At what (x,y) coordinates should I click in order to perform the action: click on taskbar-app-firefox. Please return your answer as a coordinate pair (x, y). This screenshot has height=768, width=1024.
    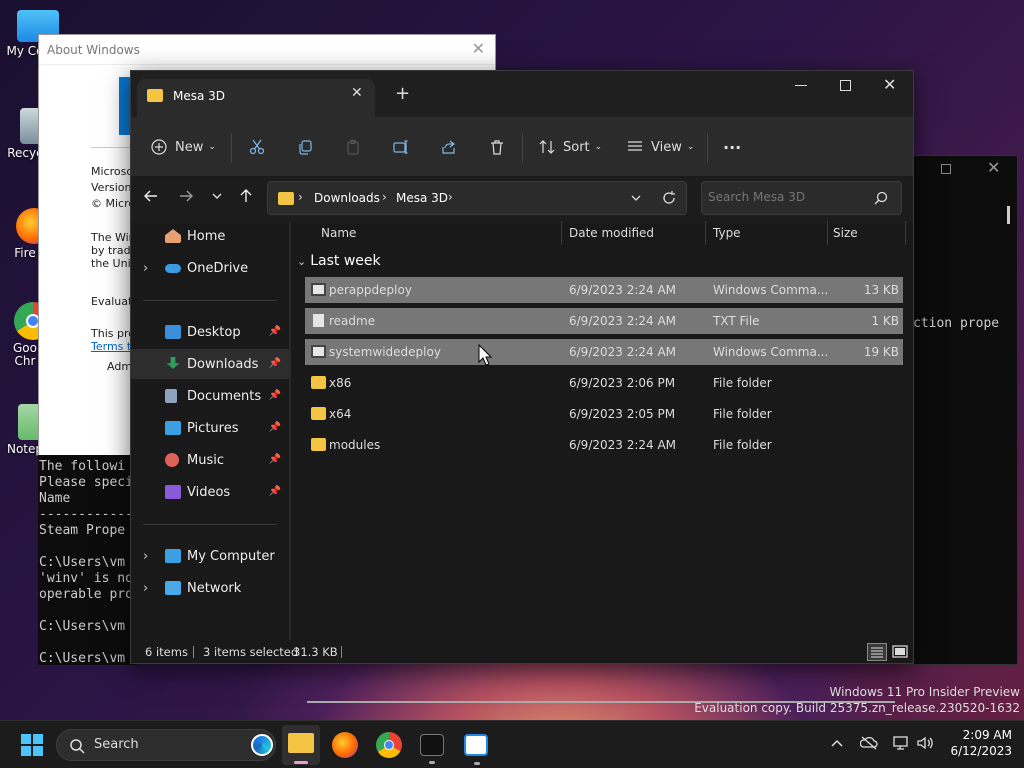
    Looking at the image, I should click on (345, 745).